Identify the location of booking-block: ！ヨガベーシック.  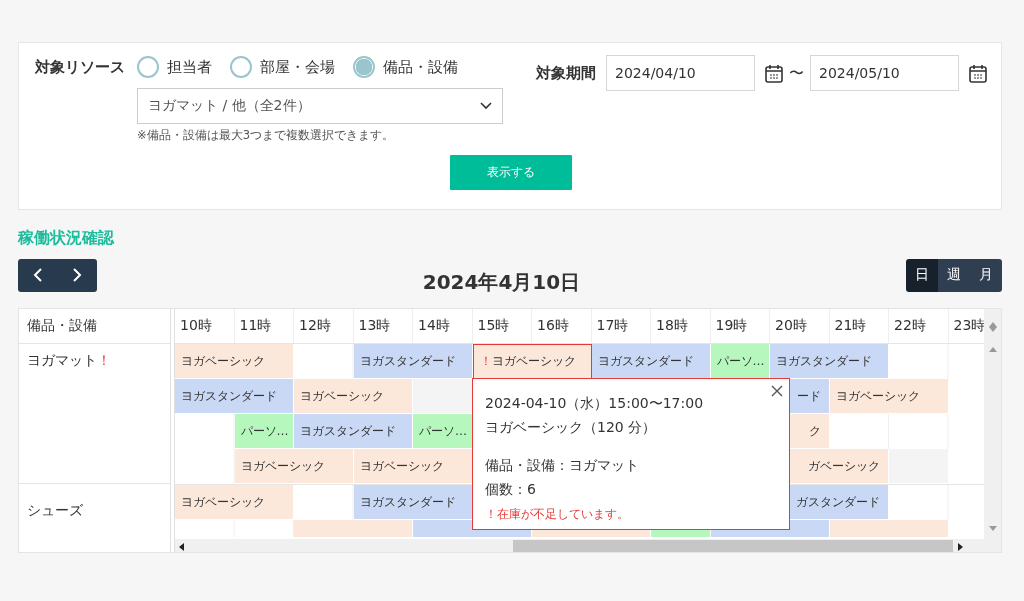
(532, 361).